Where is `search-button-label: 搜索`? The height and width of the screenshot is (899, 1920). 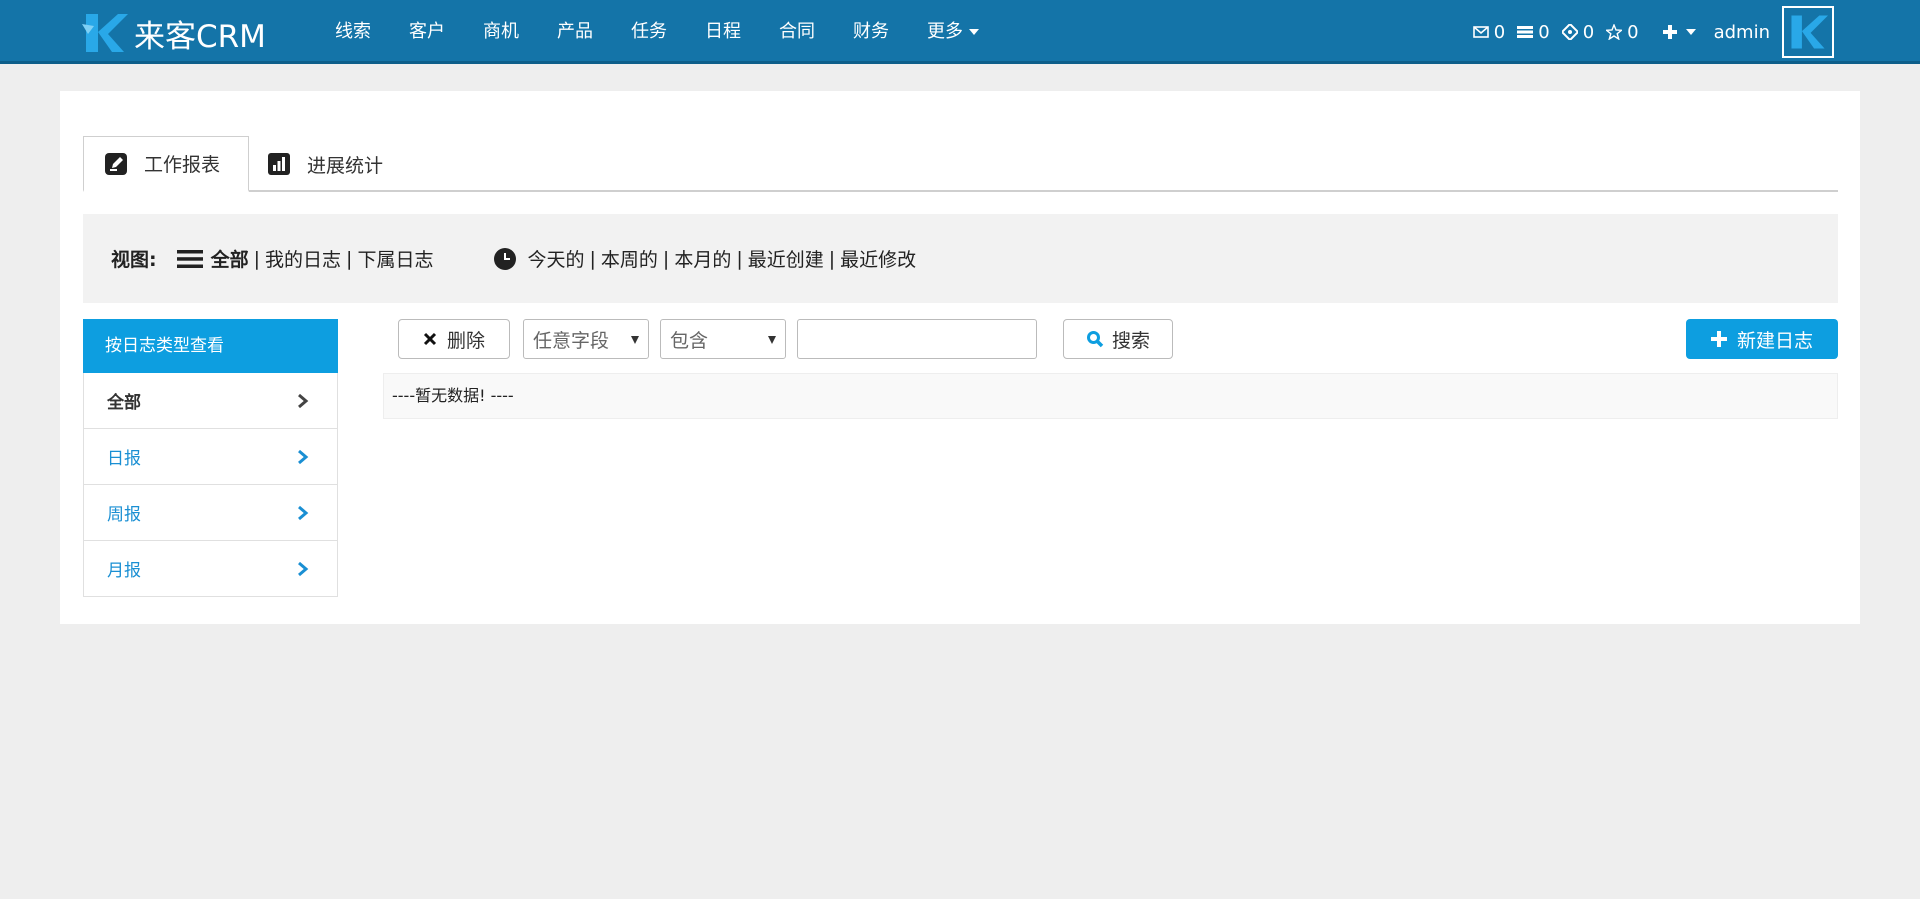 search-button-label: 搜索 is located at coordinates (1130, 340).